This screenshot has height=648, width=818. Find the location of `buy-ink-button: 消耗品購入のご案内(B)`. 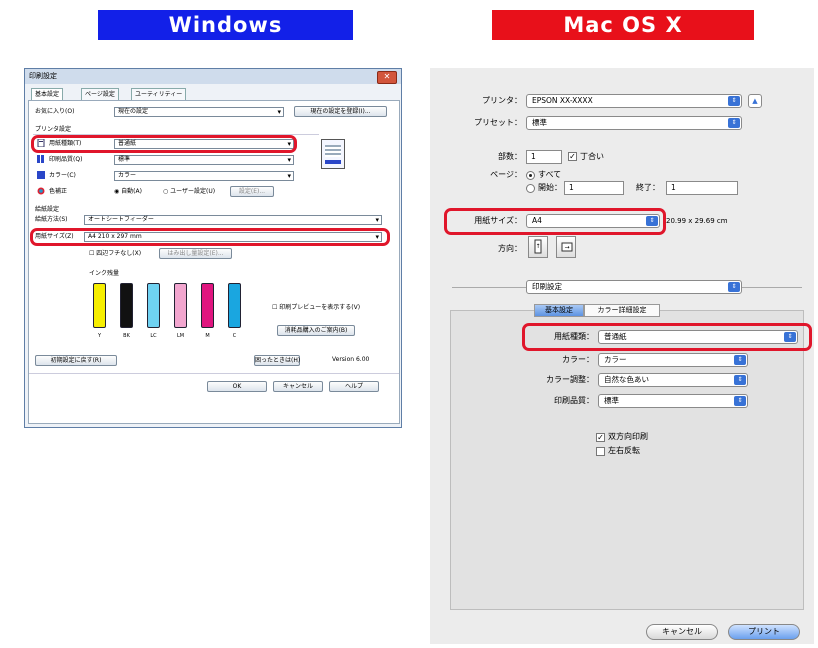

buy-ink-button: 消耗品購入のご案内(B) is located at coordinates (316, 330).